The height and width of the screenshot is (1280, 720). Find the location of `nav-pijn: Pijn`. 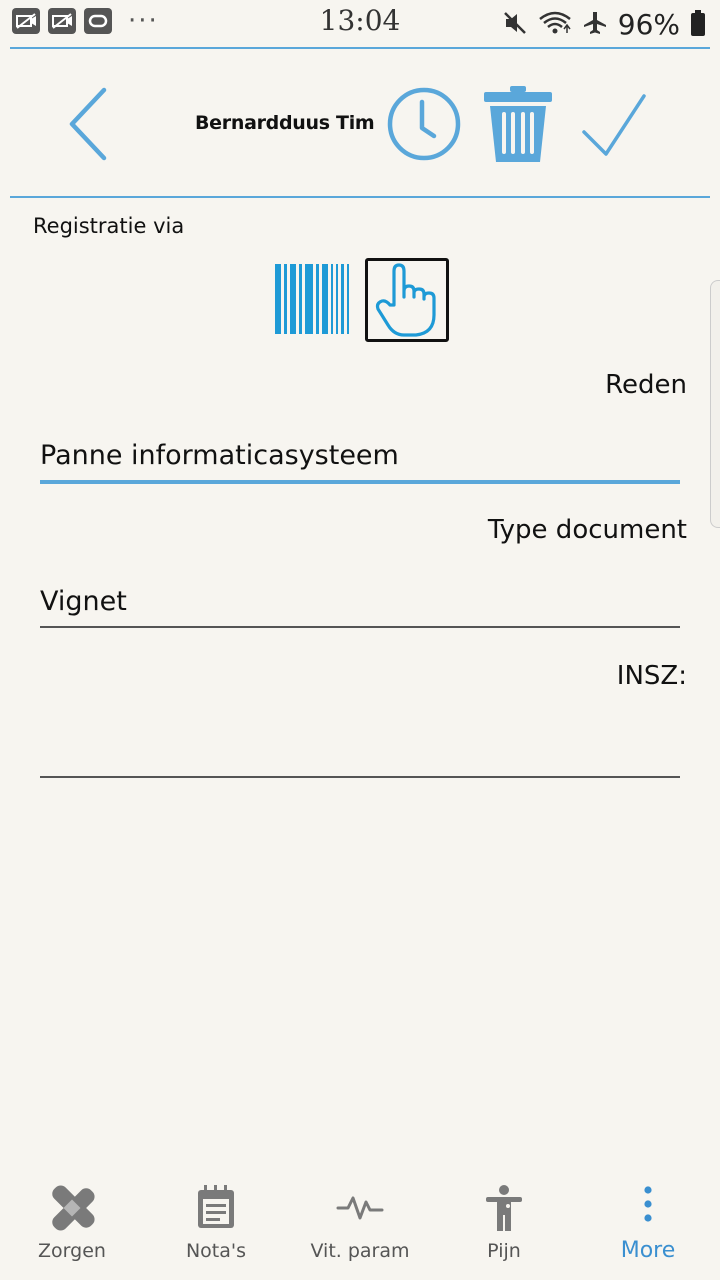

nav-pijn: Pijn is located at coordinates (504, 1226).